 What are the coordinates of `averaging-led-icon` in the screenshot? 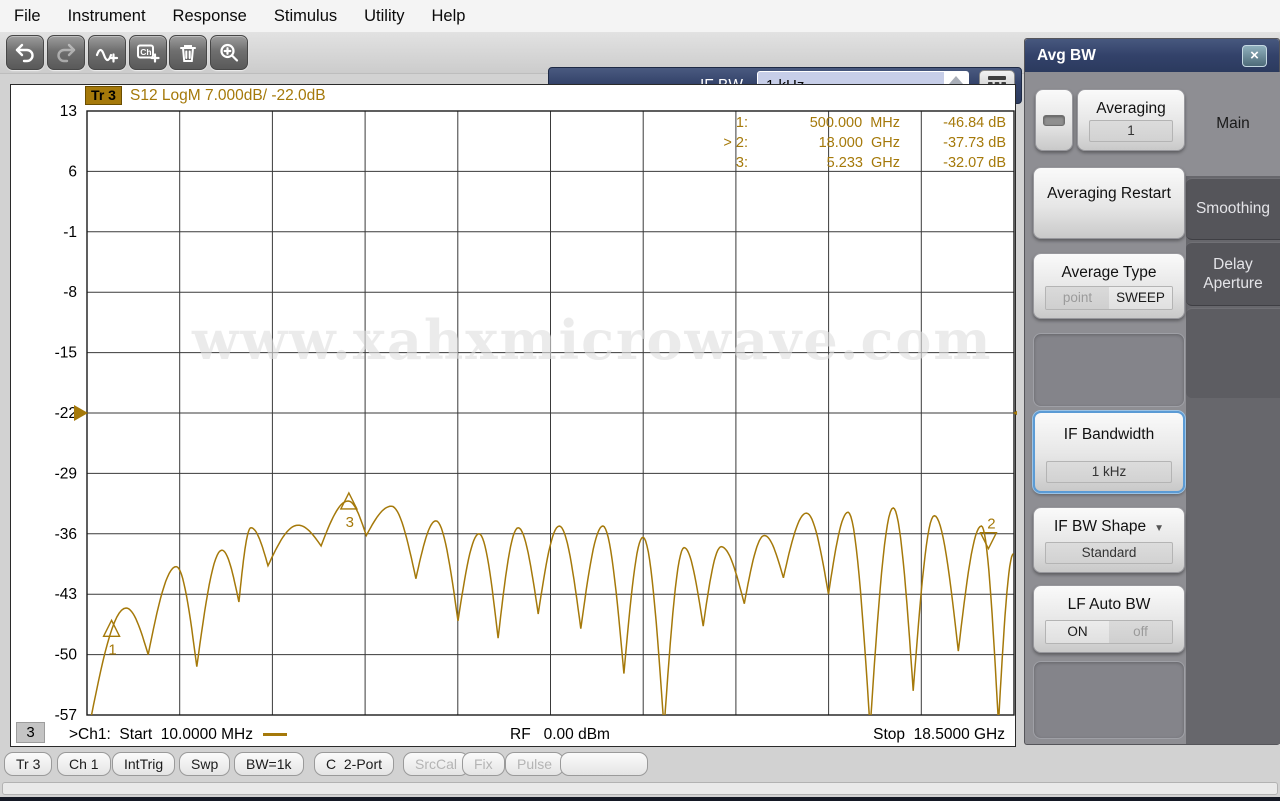 It's located at (1054, 120).